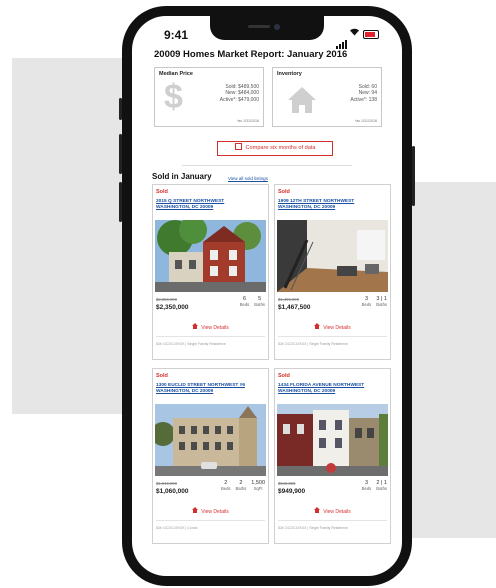 This screenshot has width=496, height=588. Describe the element at coordinates (288, 299) in the screenshot. I see `listing-original-price: $1,495,000` at that location.